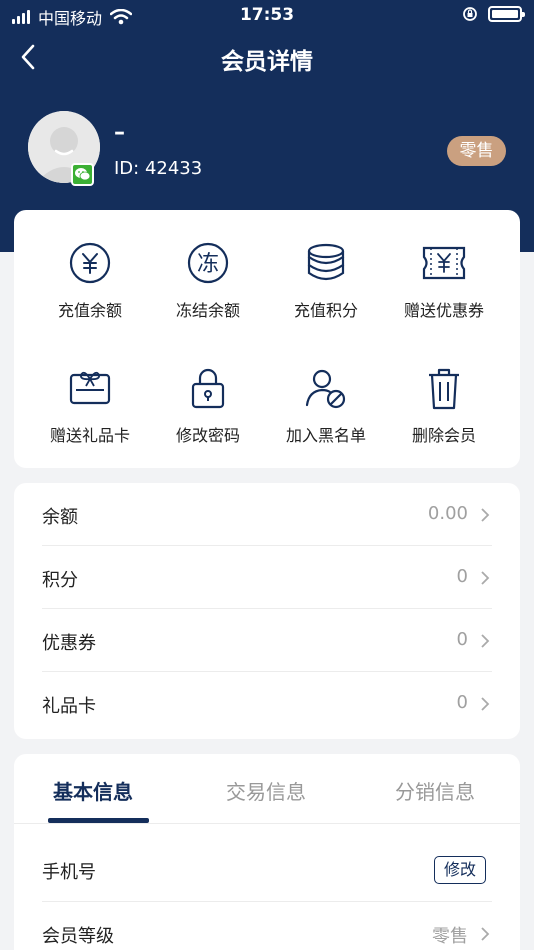 This screenshot has height=950, width=534. I want to click on action-label: 充值积分, so click(325, 310).